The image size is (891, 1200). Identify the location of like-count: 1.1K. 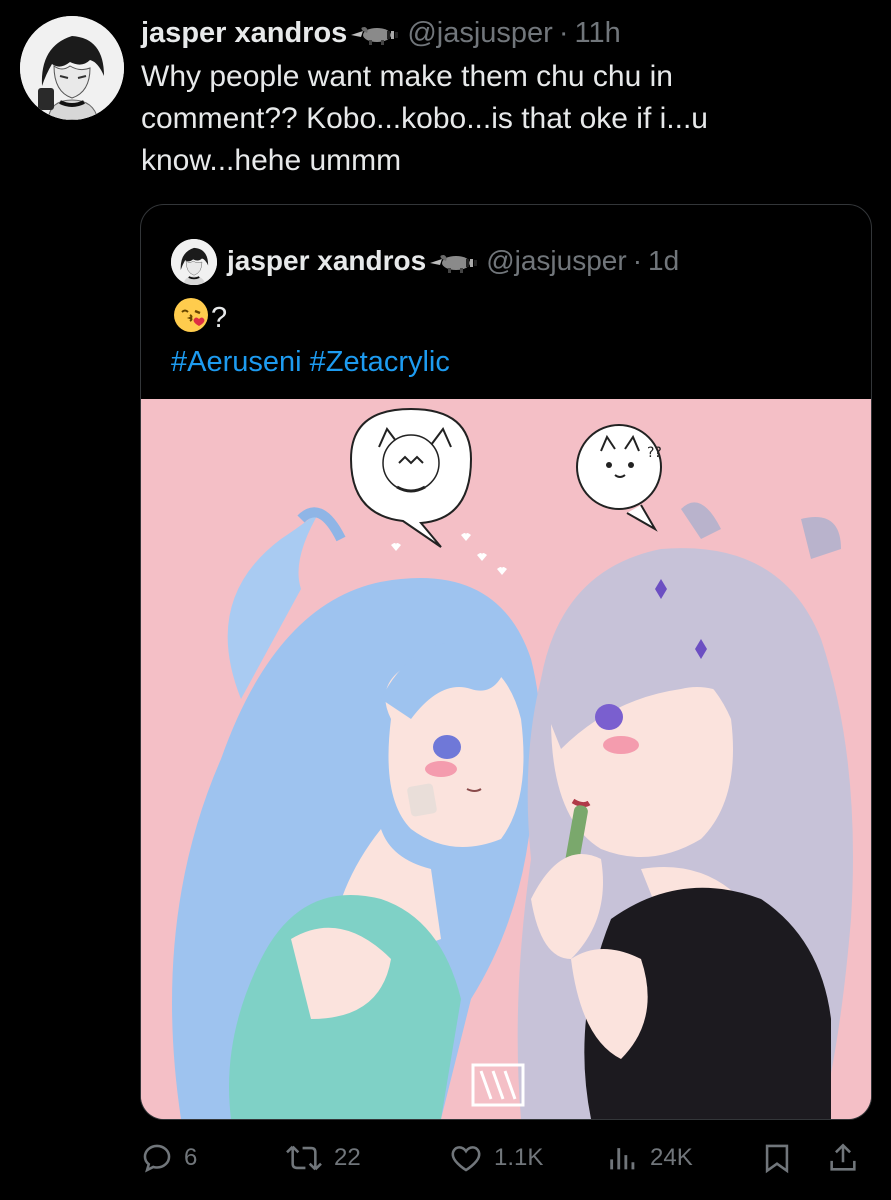
(519, 1157).